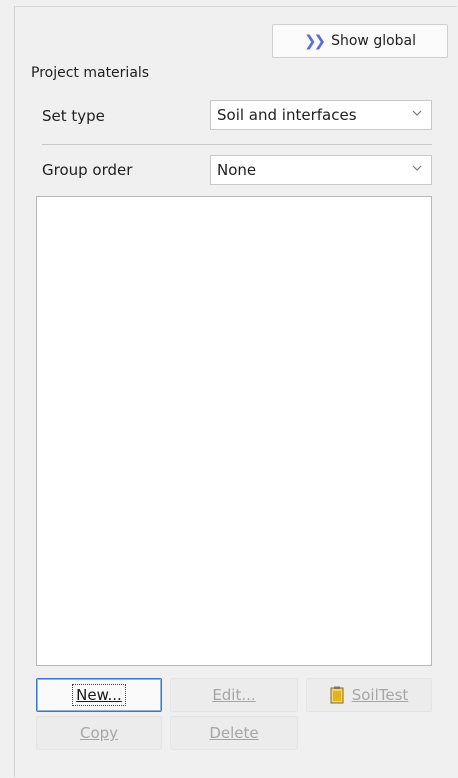 This screenshot has width=458, height=778. I want to click on show-global-label: Show global, so click(374, 41).